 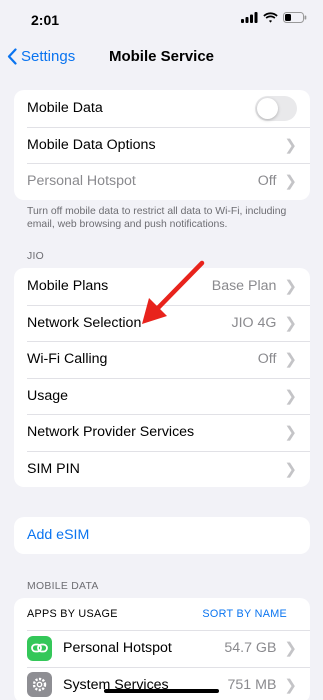 What do you see at coordinates (254, 322) in the screenshot?
I see `row-value: JIO 4G` at bounding box center [254, 322].